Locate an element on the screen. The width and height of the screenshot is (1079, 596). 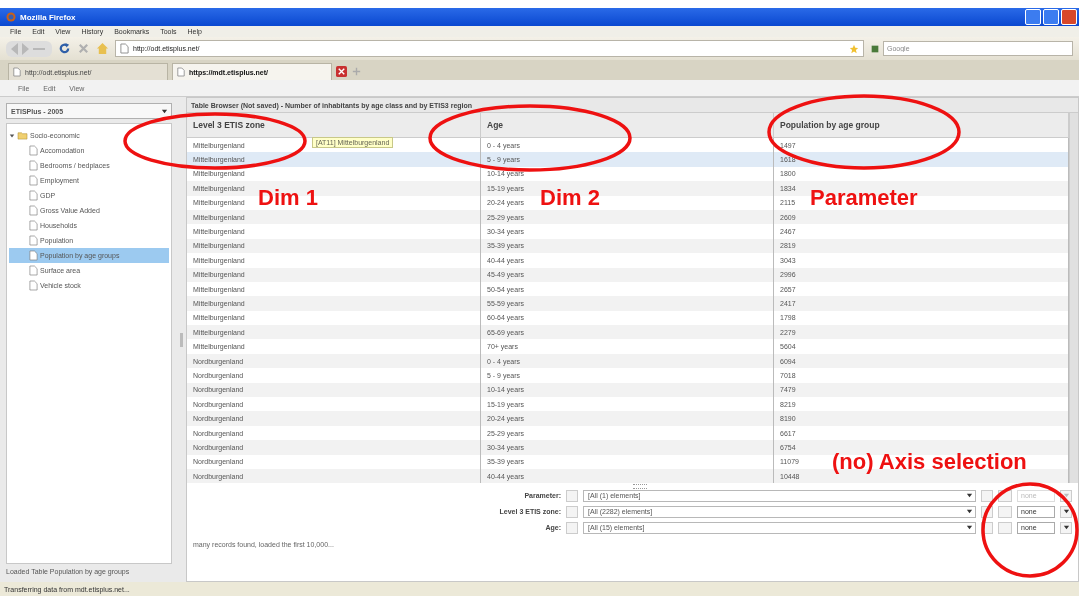
close-tab-icon is located at coordinates (341, 71).